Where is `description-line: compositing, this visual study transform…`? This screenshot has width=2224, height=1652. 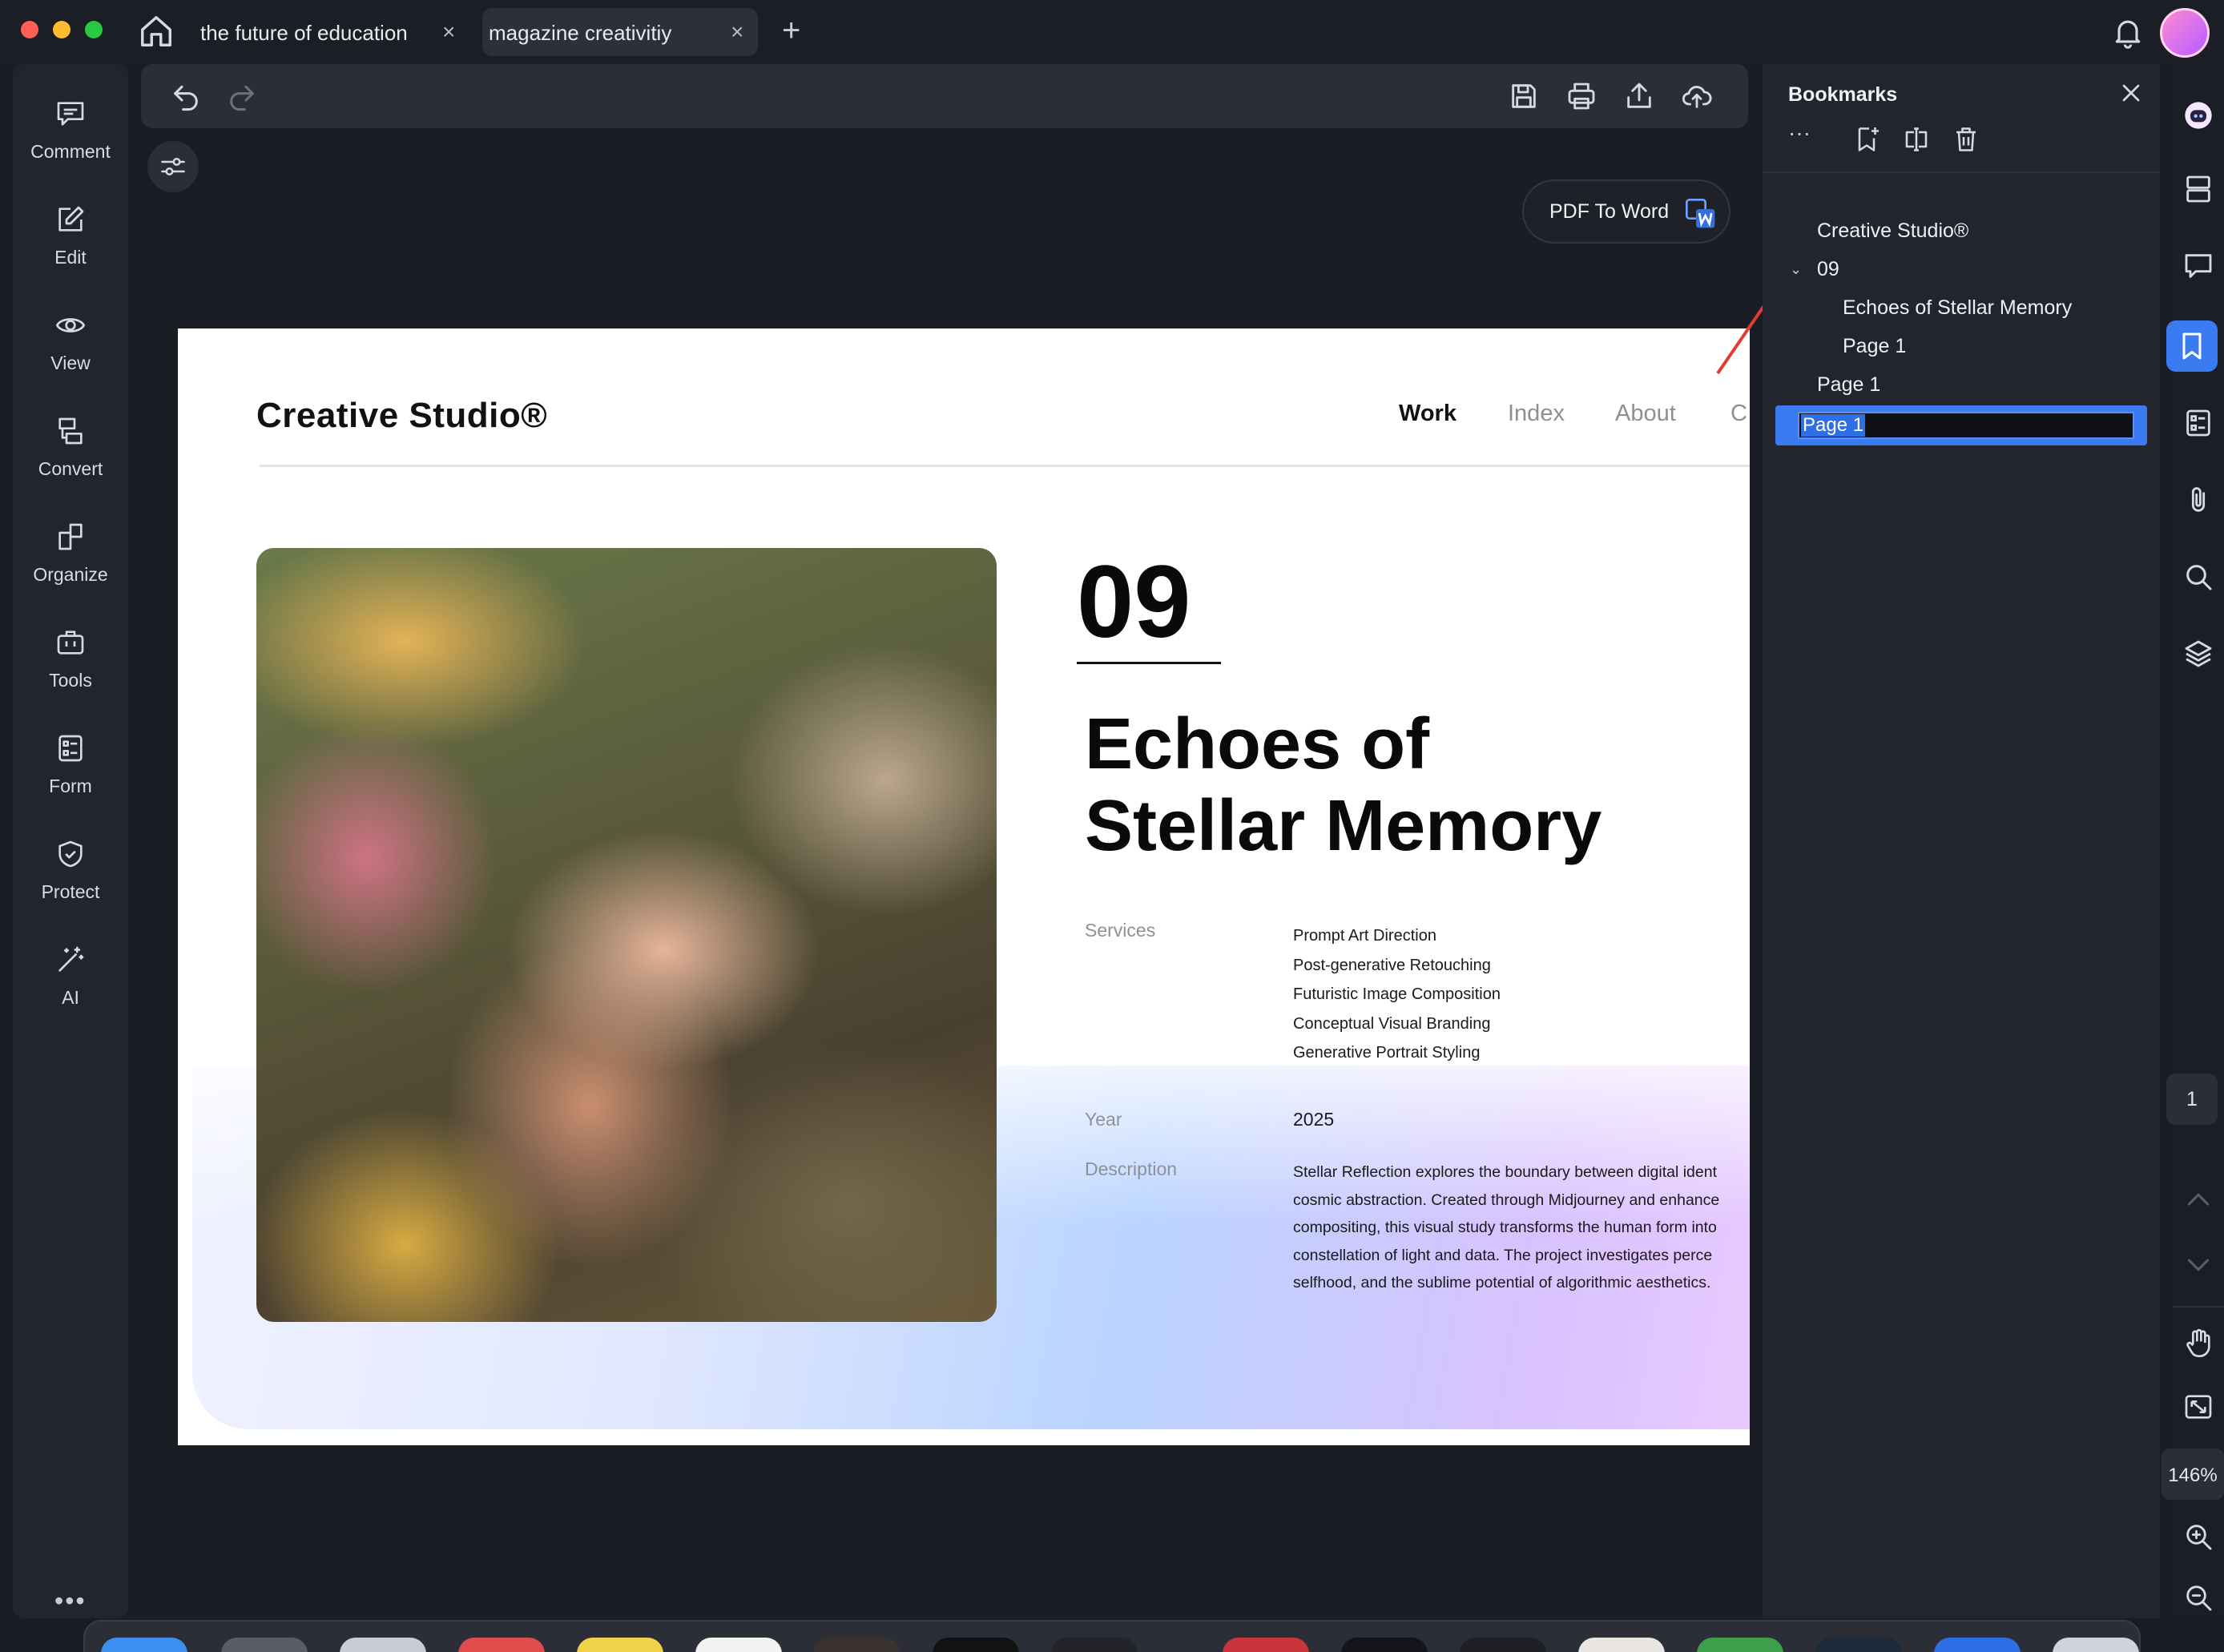
description-line: compositing, this visual study transform… is located at coordinates (1505, 1227).